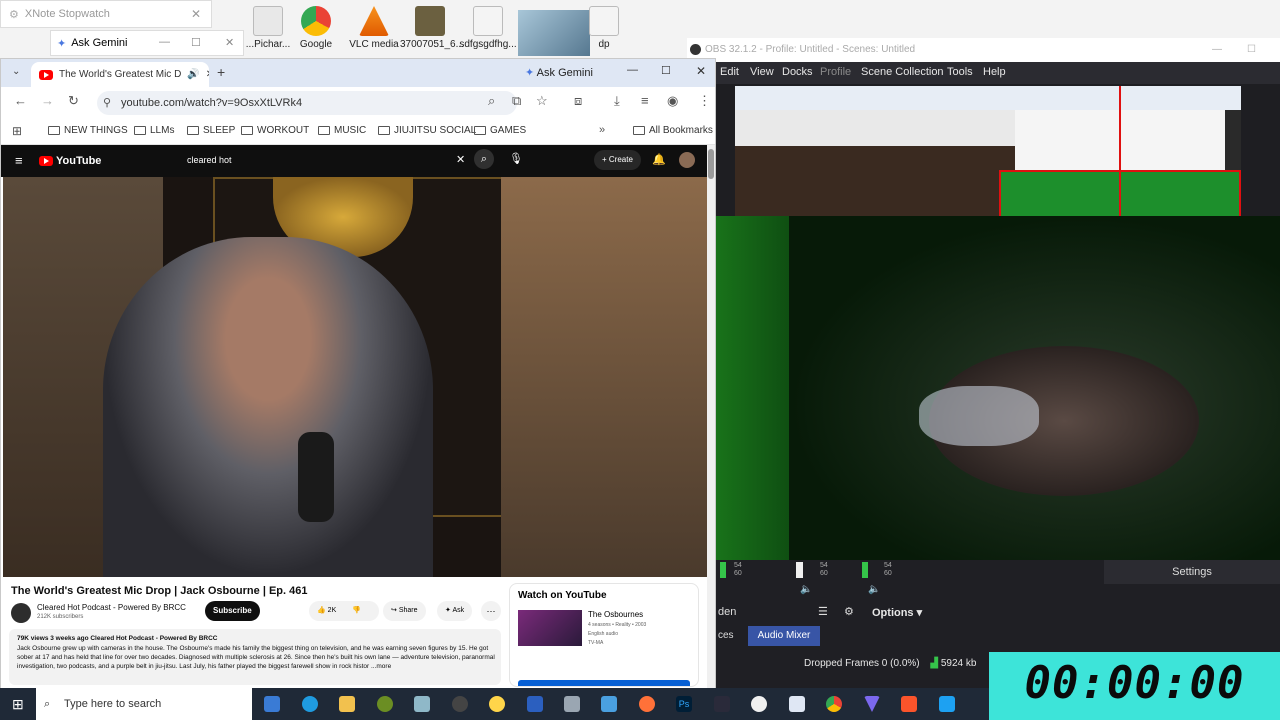  What do you see at coordinates (374, 31) in the screenshot?
I see `desktop-icon-2: VLC media` at bounding box center [374, 31].